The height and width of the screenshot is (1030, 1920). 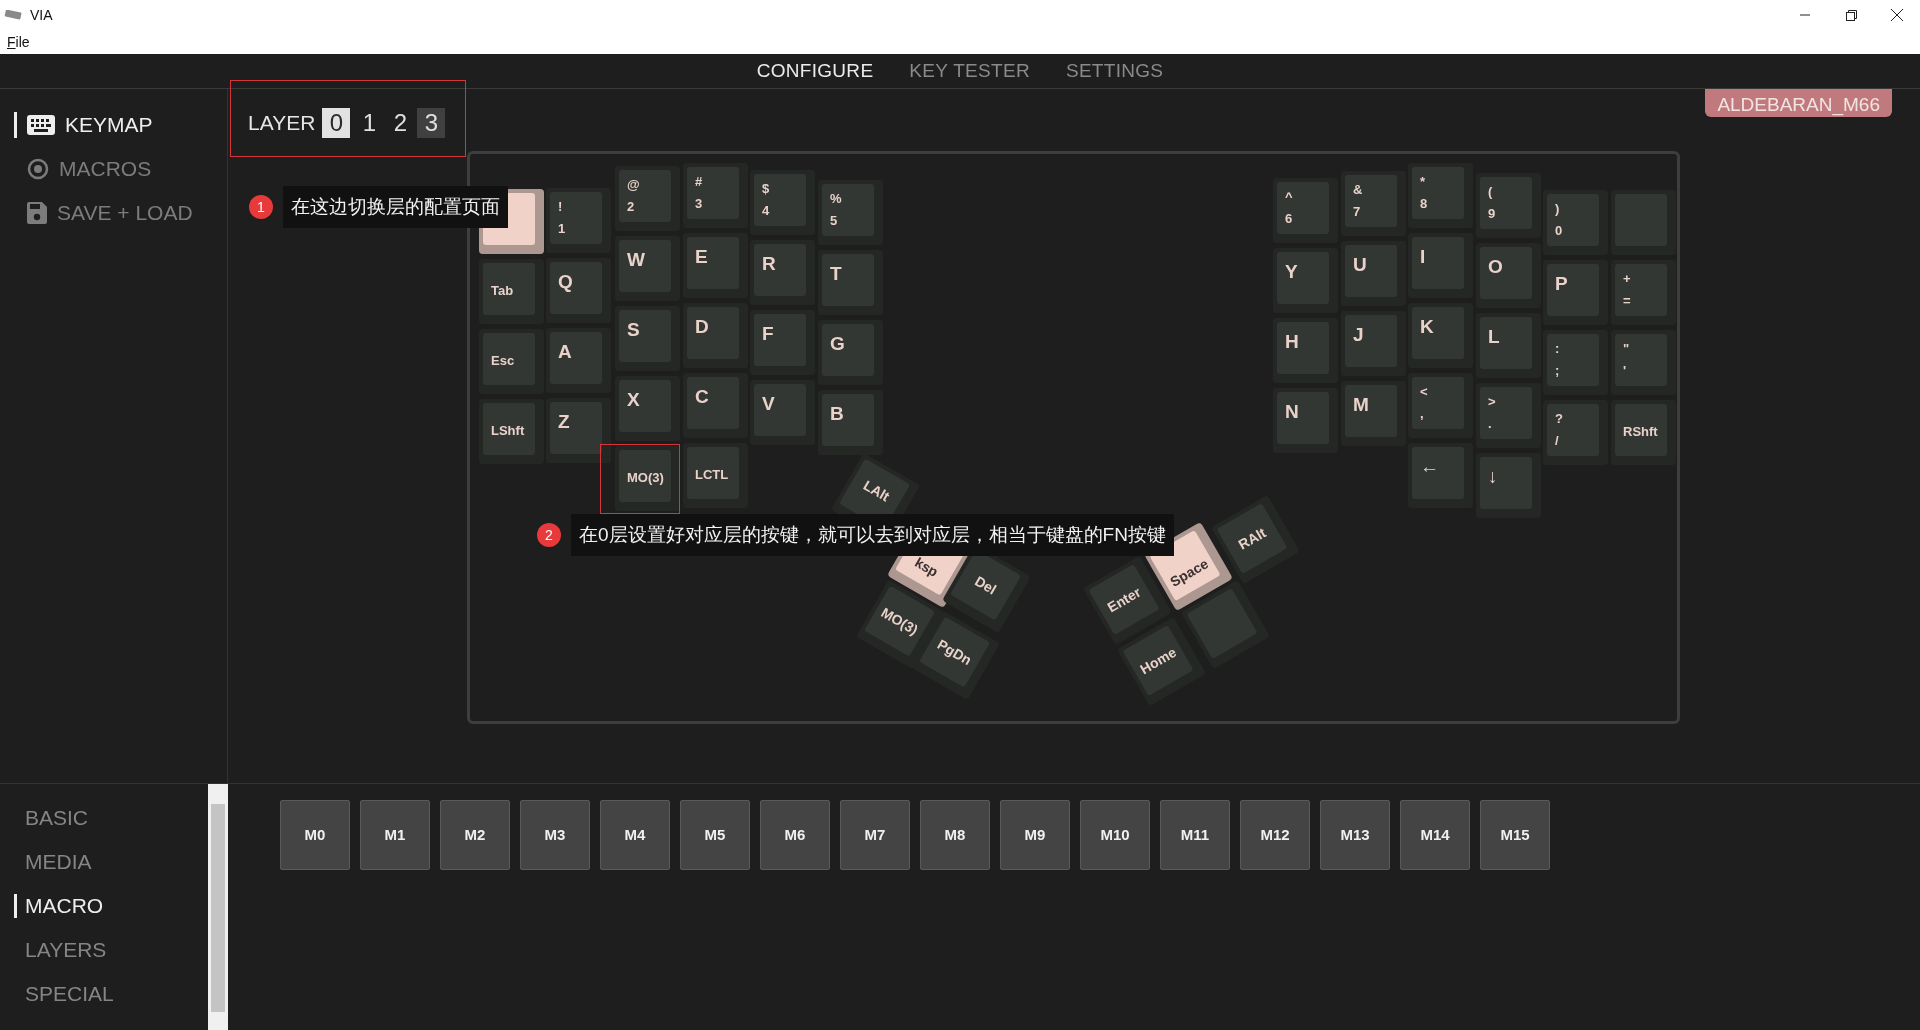 I want to click on step-number-badge: 2, so click(x=549, y=535).